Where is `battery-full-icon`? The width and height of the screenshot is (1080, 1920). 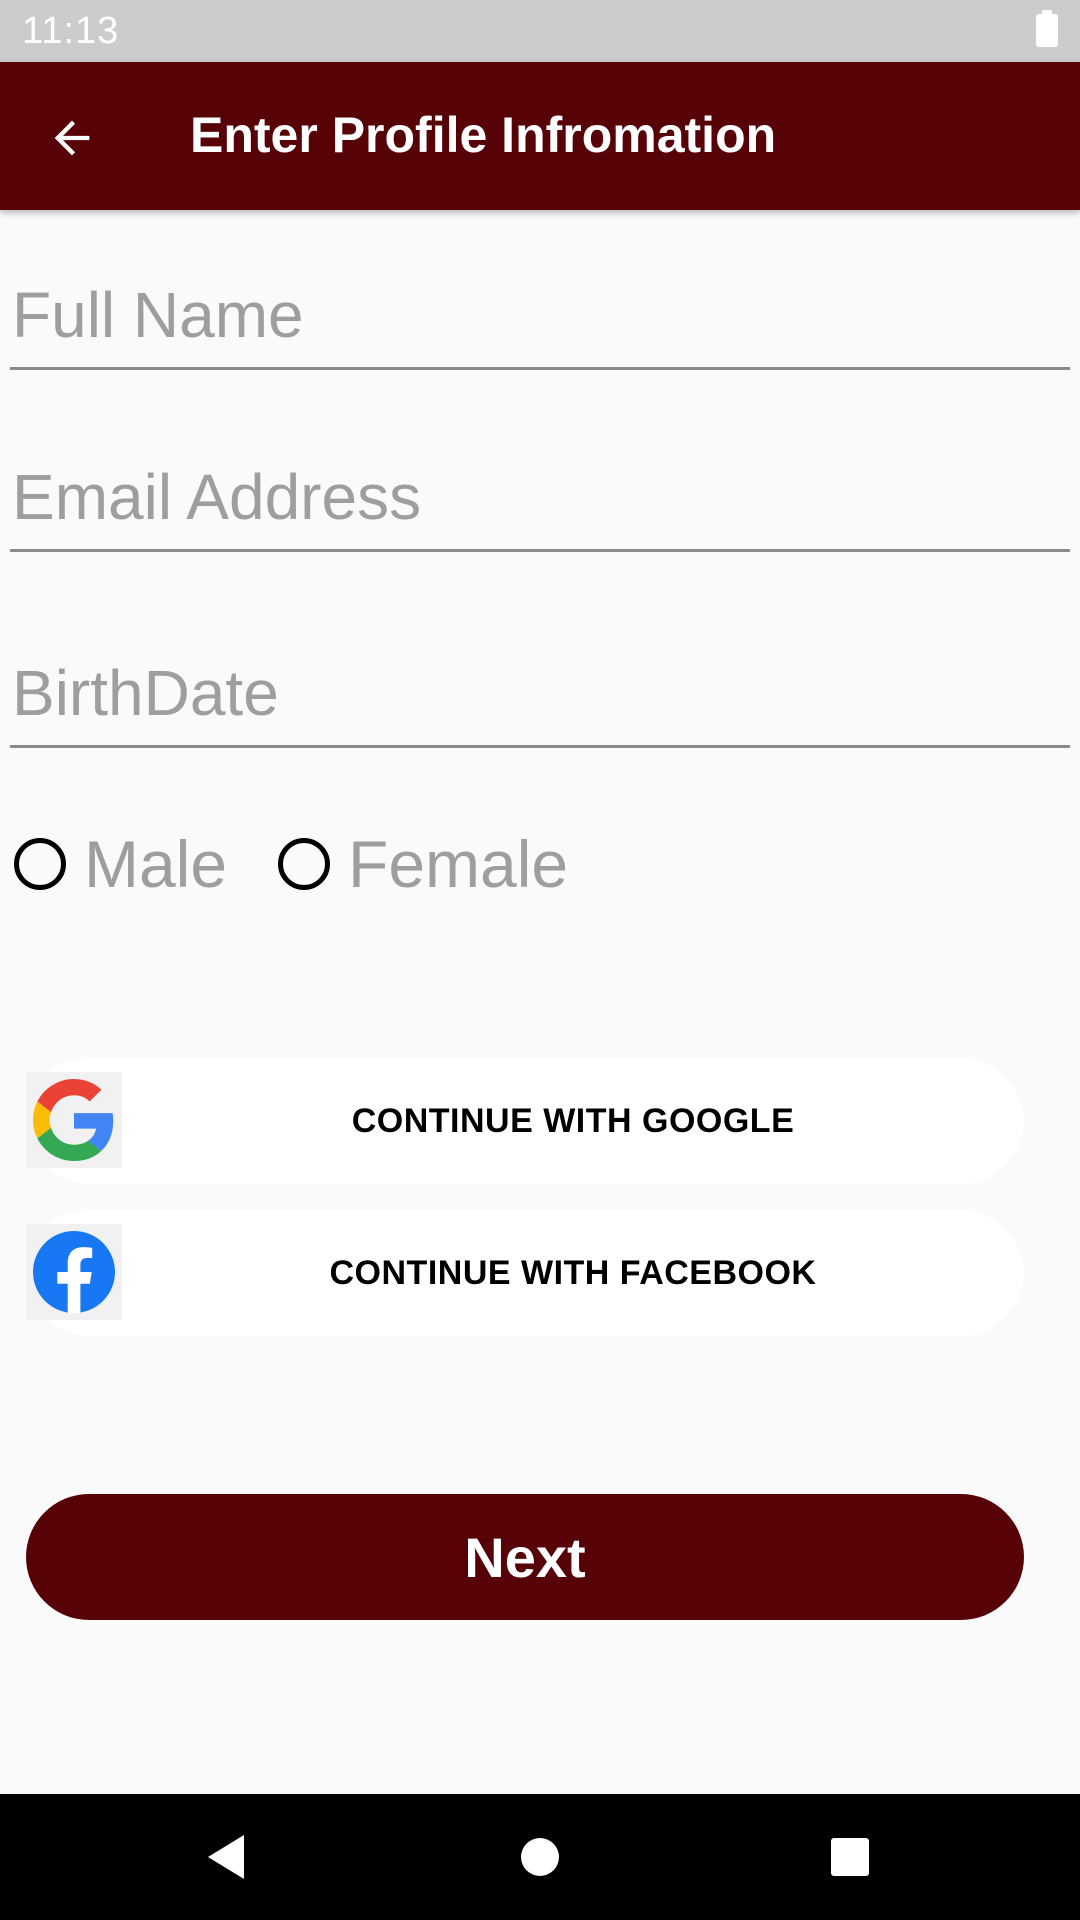
battery-full-icon is located at coordinates (1047, 28).